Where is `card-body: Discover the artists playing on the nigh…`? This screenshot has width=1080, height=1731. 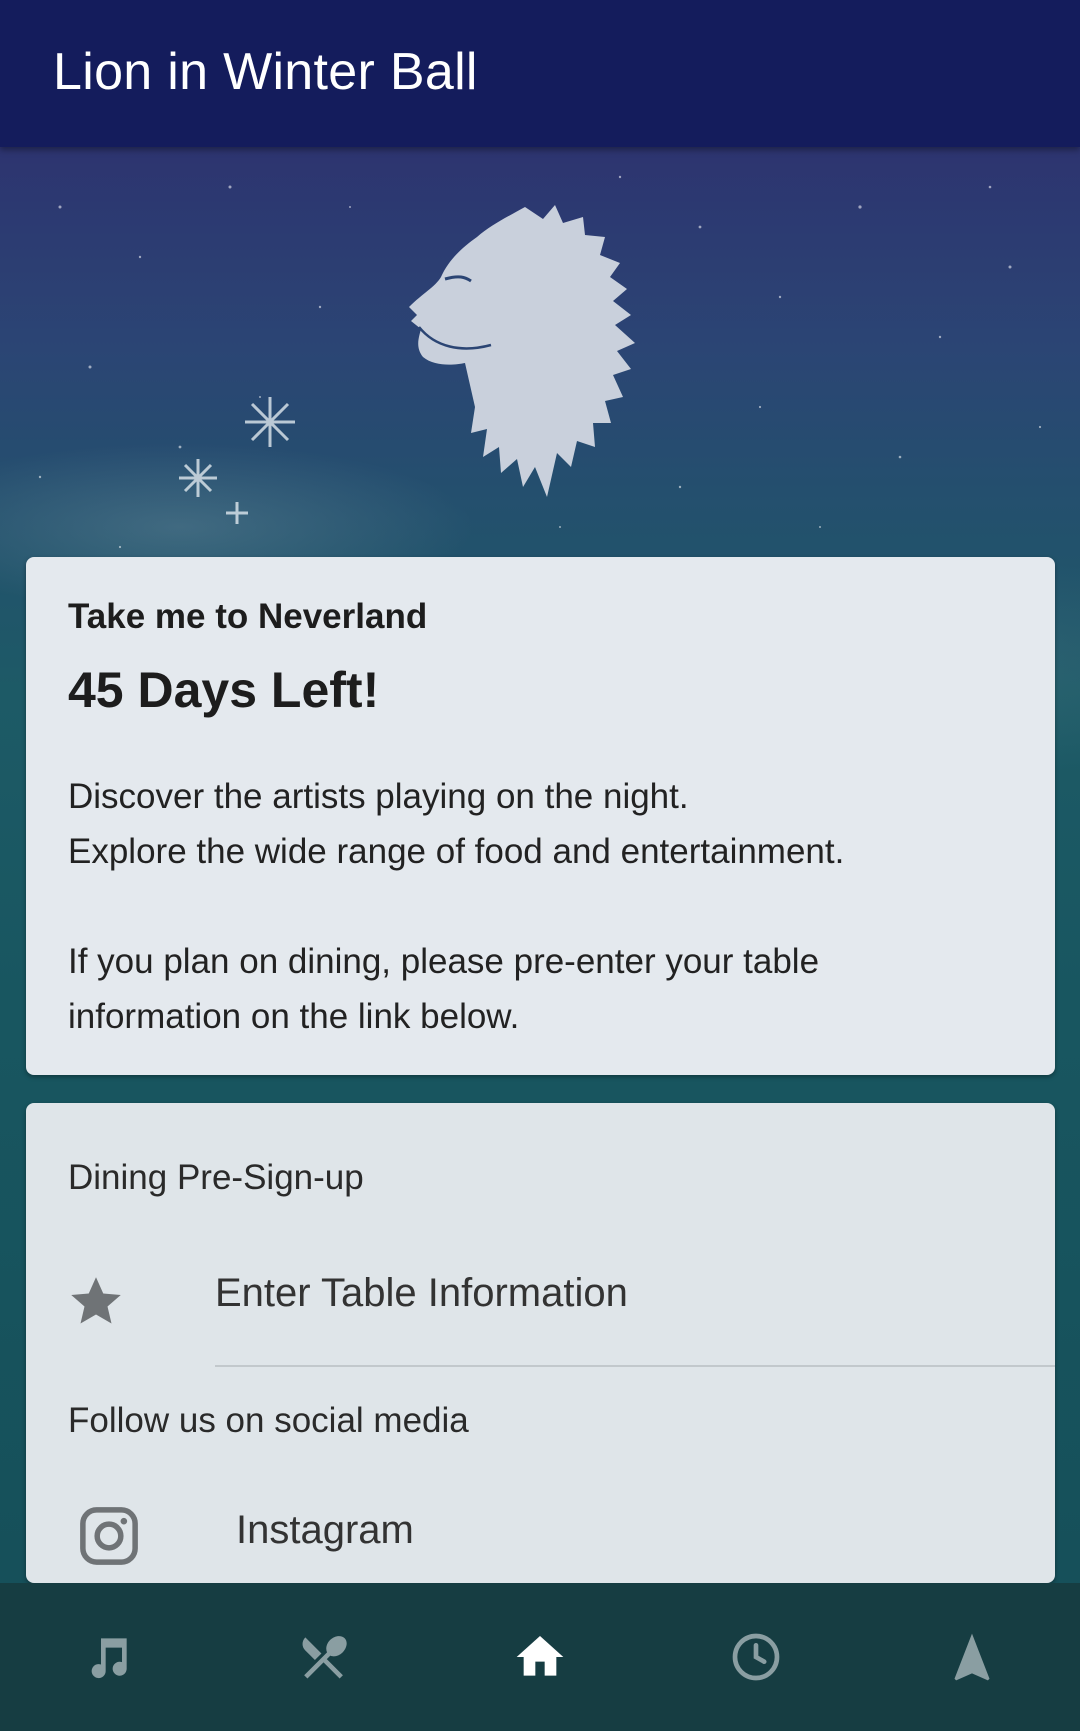 card-body: Discover the artists playing on the nigh… is located at coordinates (543, 906).